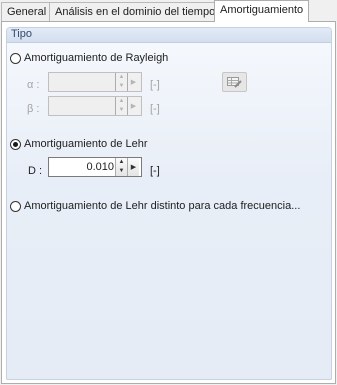 This screenshot has height=385, width=337. I want to click on alpha-input: ▲ ▼ ▶, so click(95, 82).